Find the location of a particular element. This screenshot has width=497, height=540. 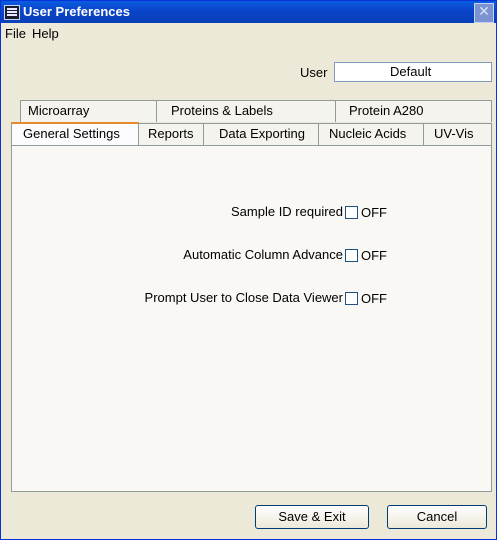

tab-label: Protein A280 is located at coordinates (386, 110).